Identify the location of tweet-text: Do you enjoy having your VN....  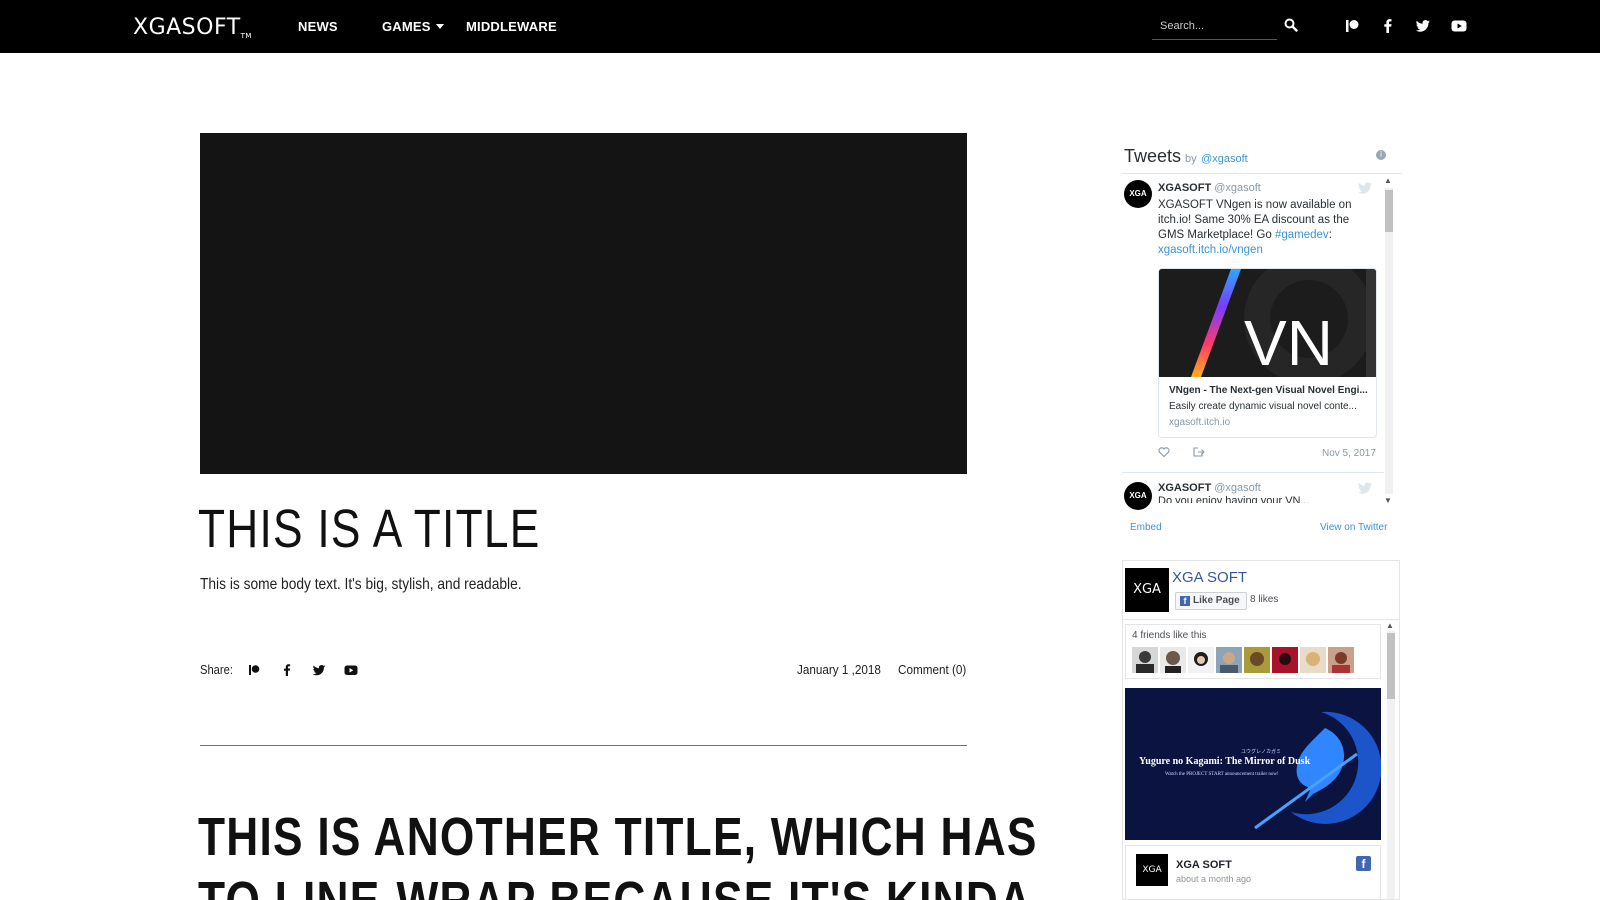
(1234, 499).